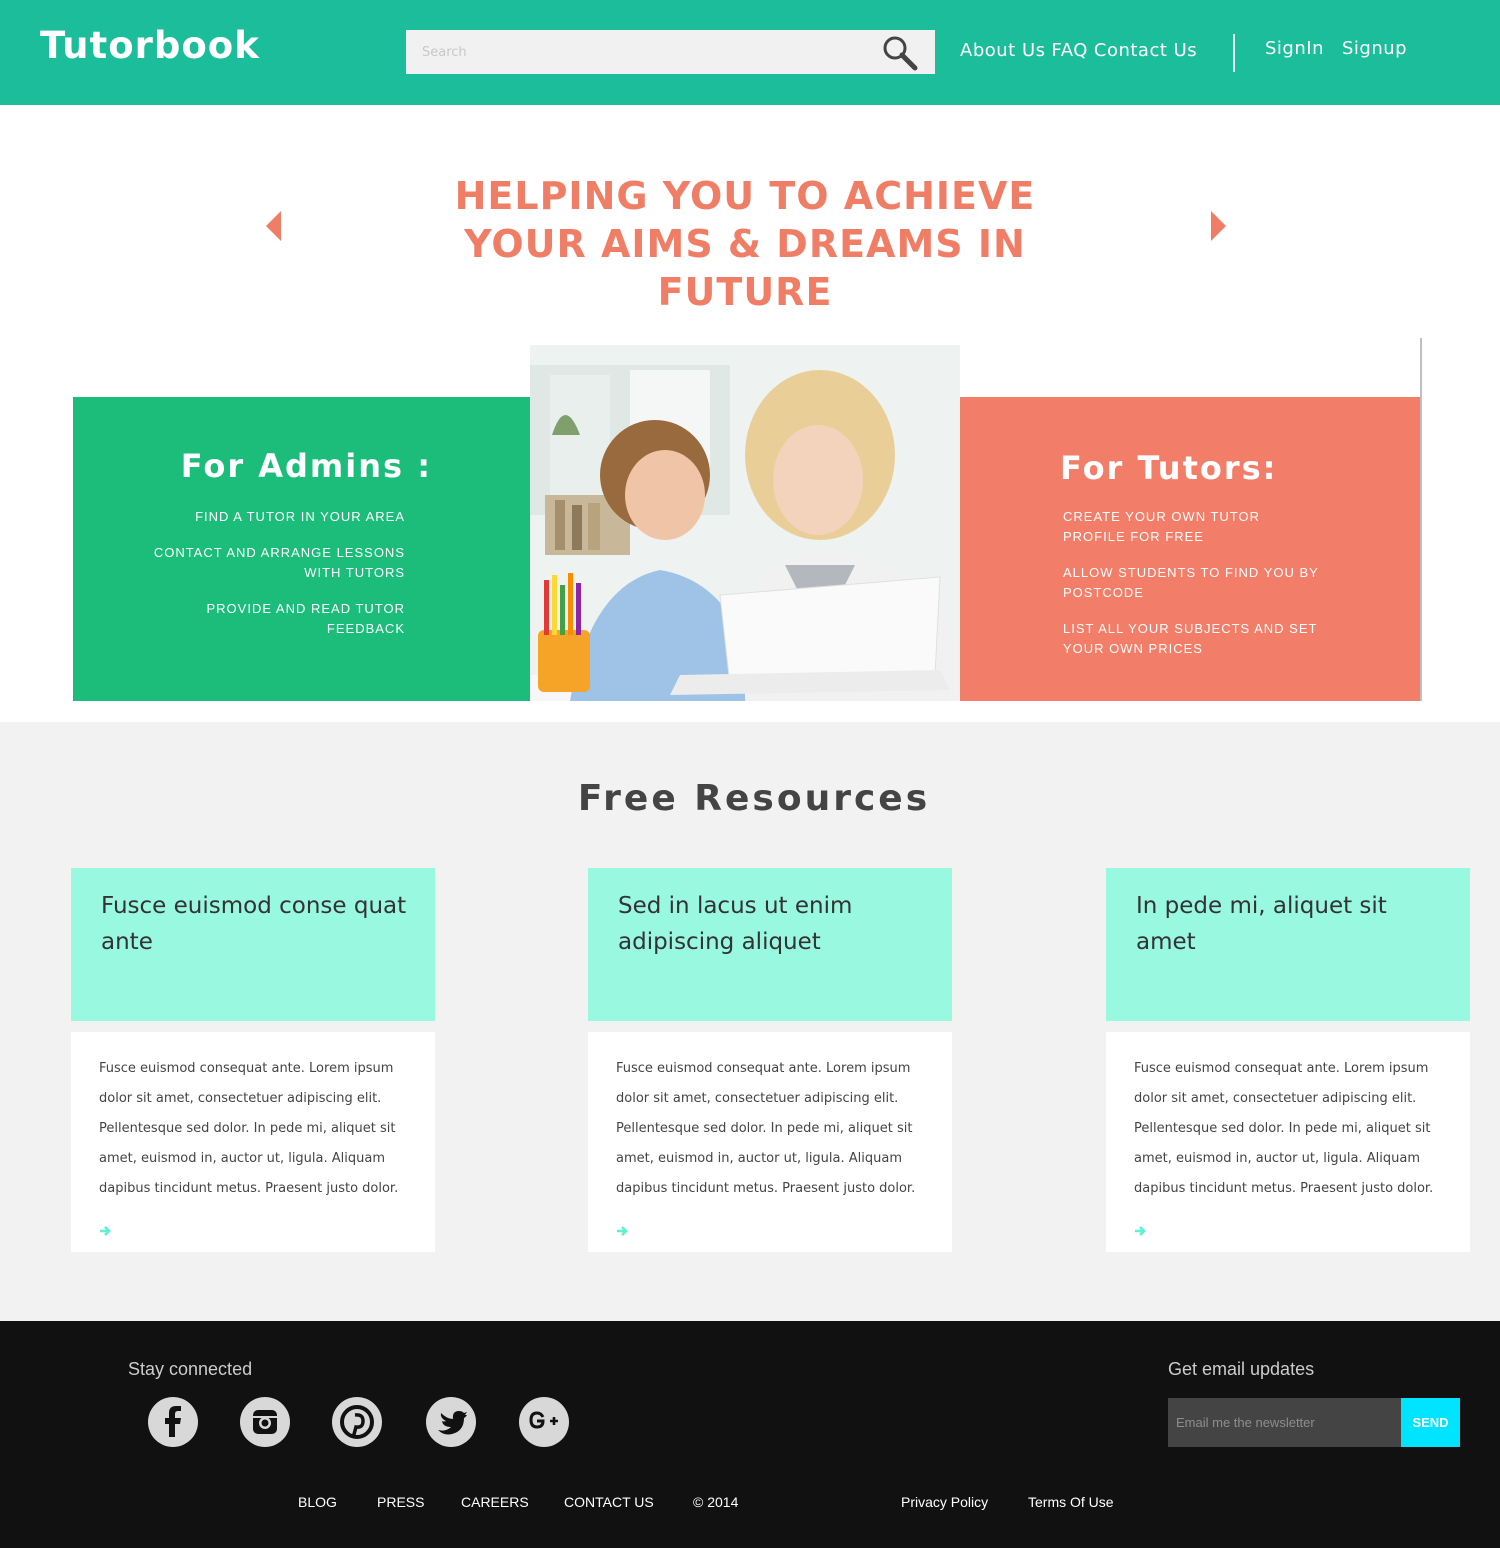  Describe the element at coordinates (1234, 53) in the screenshot. I see `nav-divider` at that location.